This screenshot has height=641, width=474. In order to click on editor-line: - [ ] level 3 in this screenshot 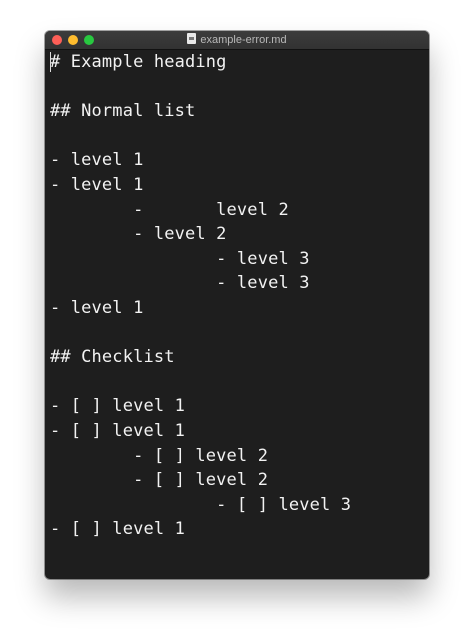, I will do `click(201, 504)`.